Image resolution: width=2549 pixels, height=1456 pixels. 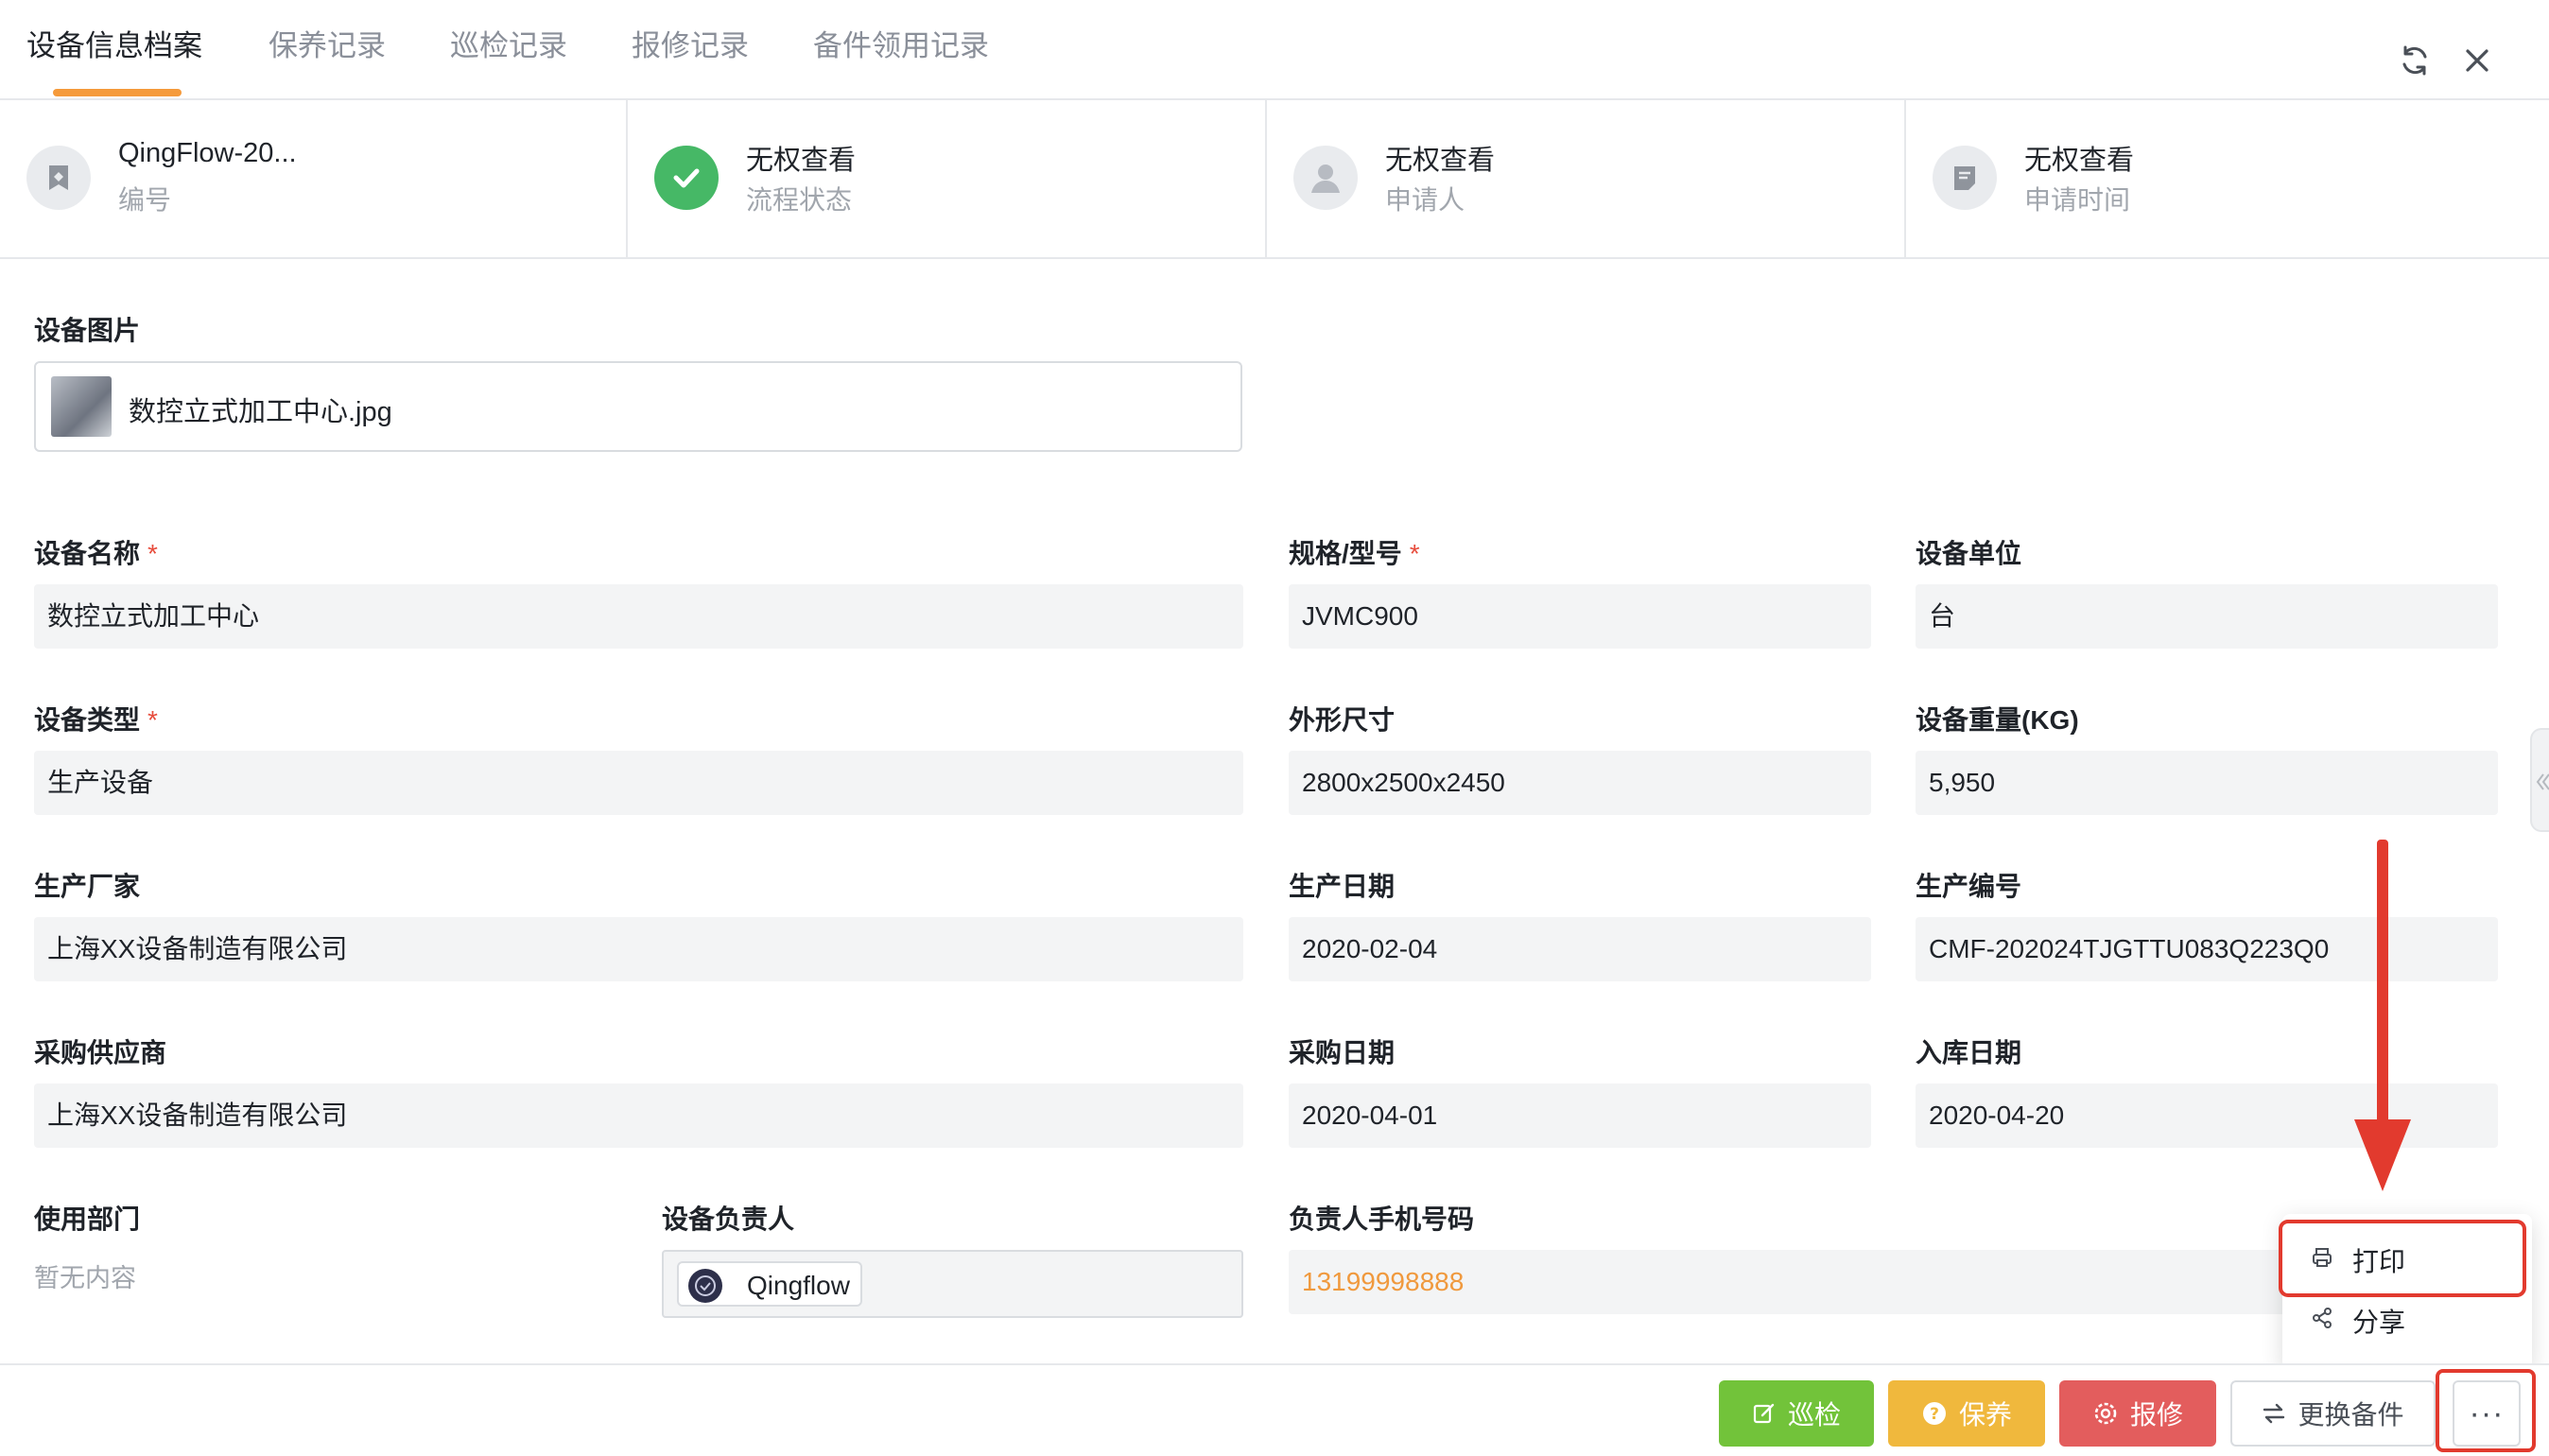 What do you see at coordinates (2415, 60) in the screenshot?
I see `refresh-icon` at bounding box center [2415, 60].